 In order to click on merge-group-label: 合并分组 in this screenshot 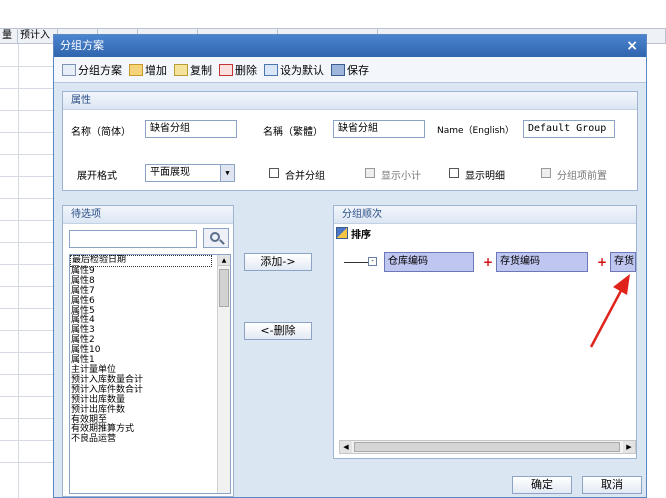, I will do `click(305, 176)`.